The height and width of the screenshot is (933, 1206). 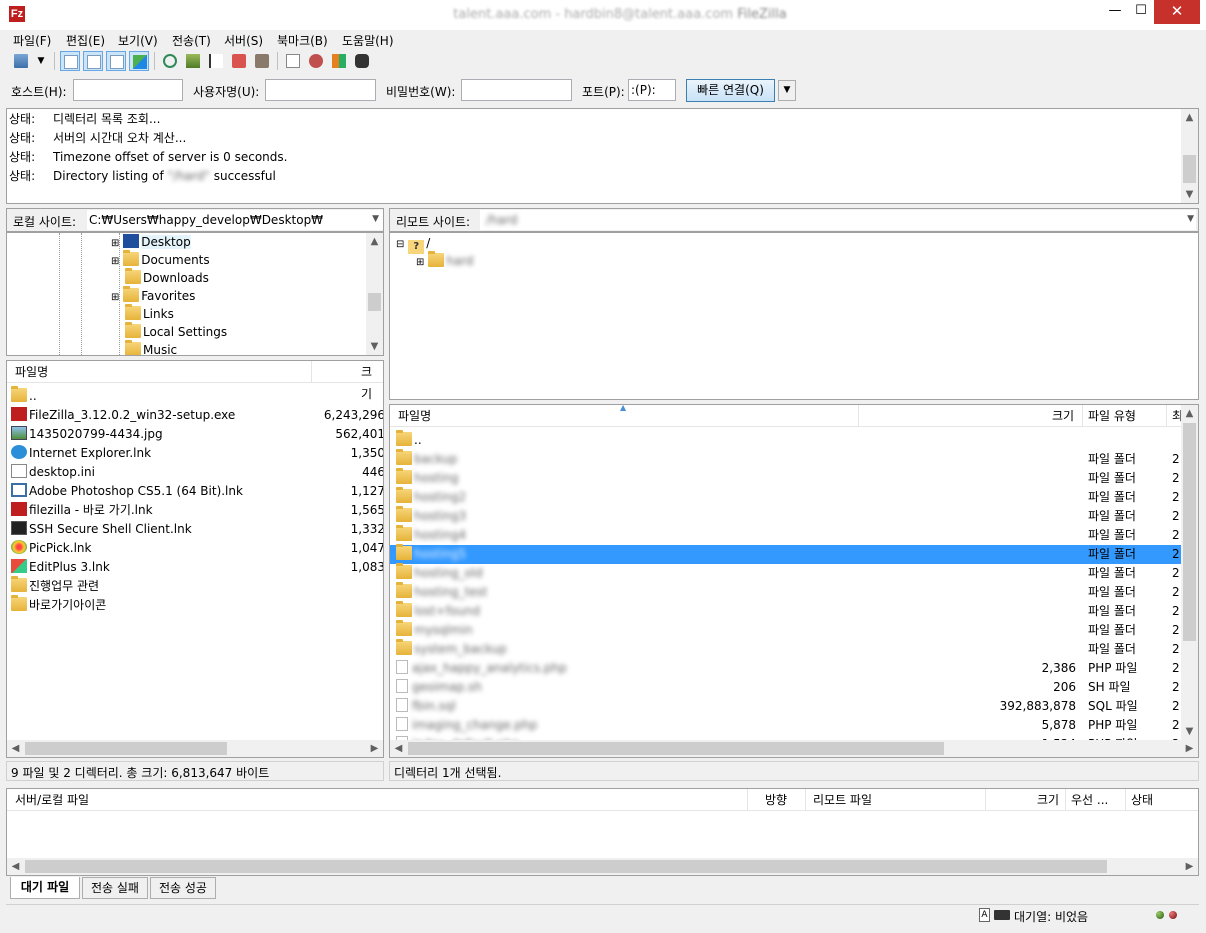 What do you see at coordinates (785, 554) in the screenshot?
I see `remote-file-row: hosting5 파일 폴더 2` at bounding box center [785, 554].